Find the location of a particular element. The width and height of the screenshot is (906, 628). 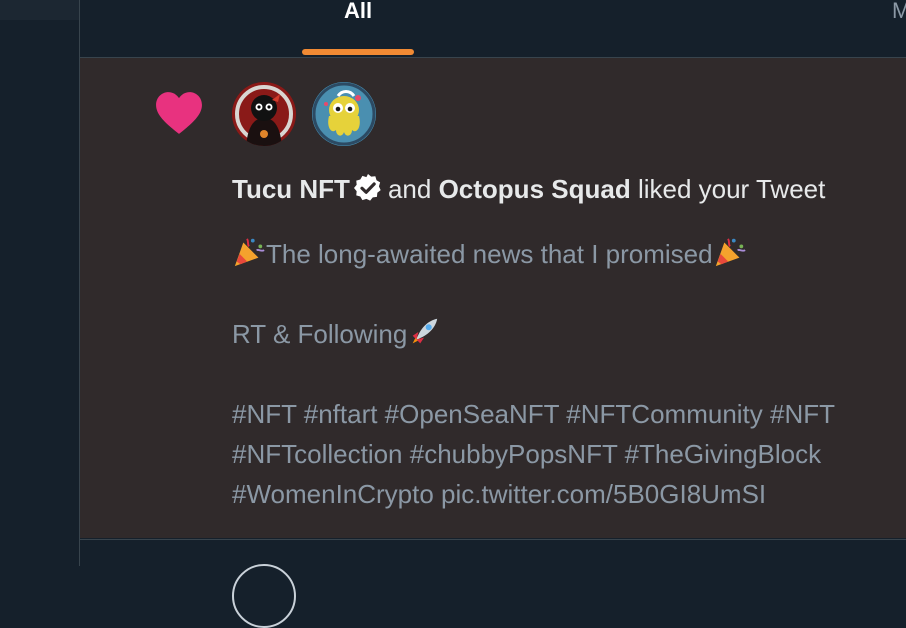

user-name-octopus-squad: Octopus Squad is located at coordinates (535, 189).